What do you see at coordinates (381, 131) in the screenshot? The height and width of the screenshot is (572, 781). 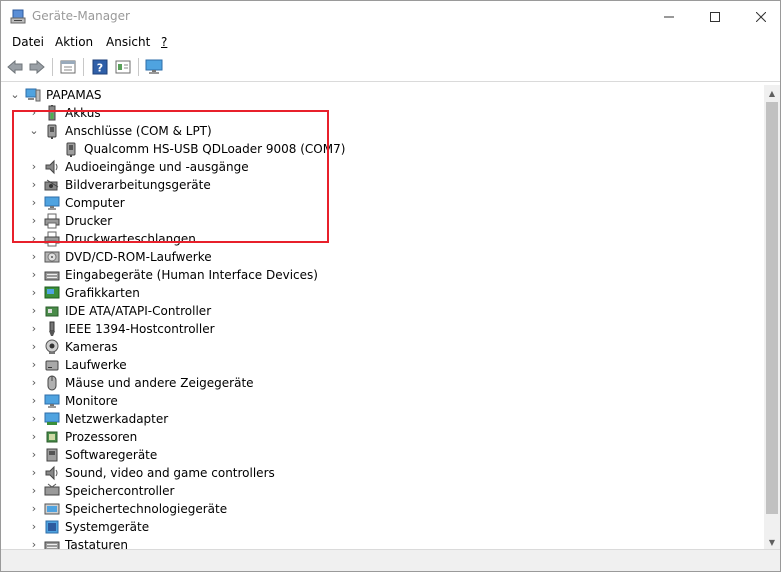 I see `tree-item-anschlusse-com-lpt: ⌄ Anschlüsse (COM & LPT)` at bounding box center [381, 131].